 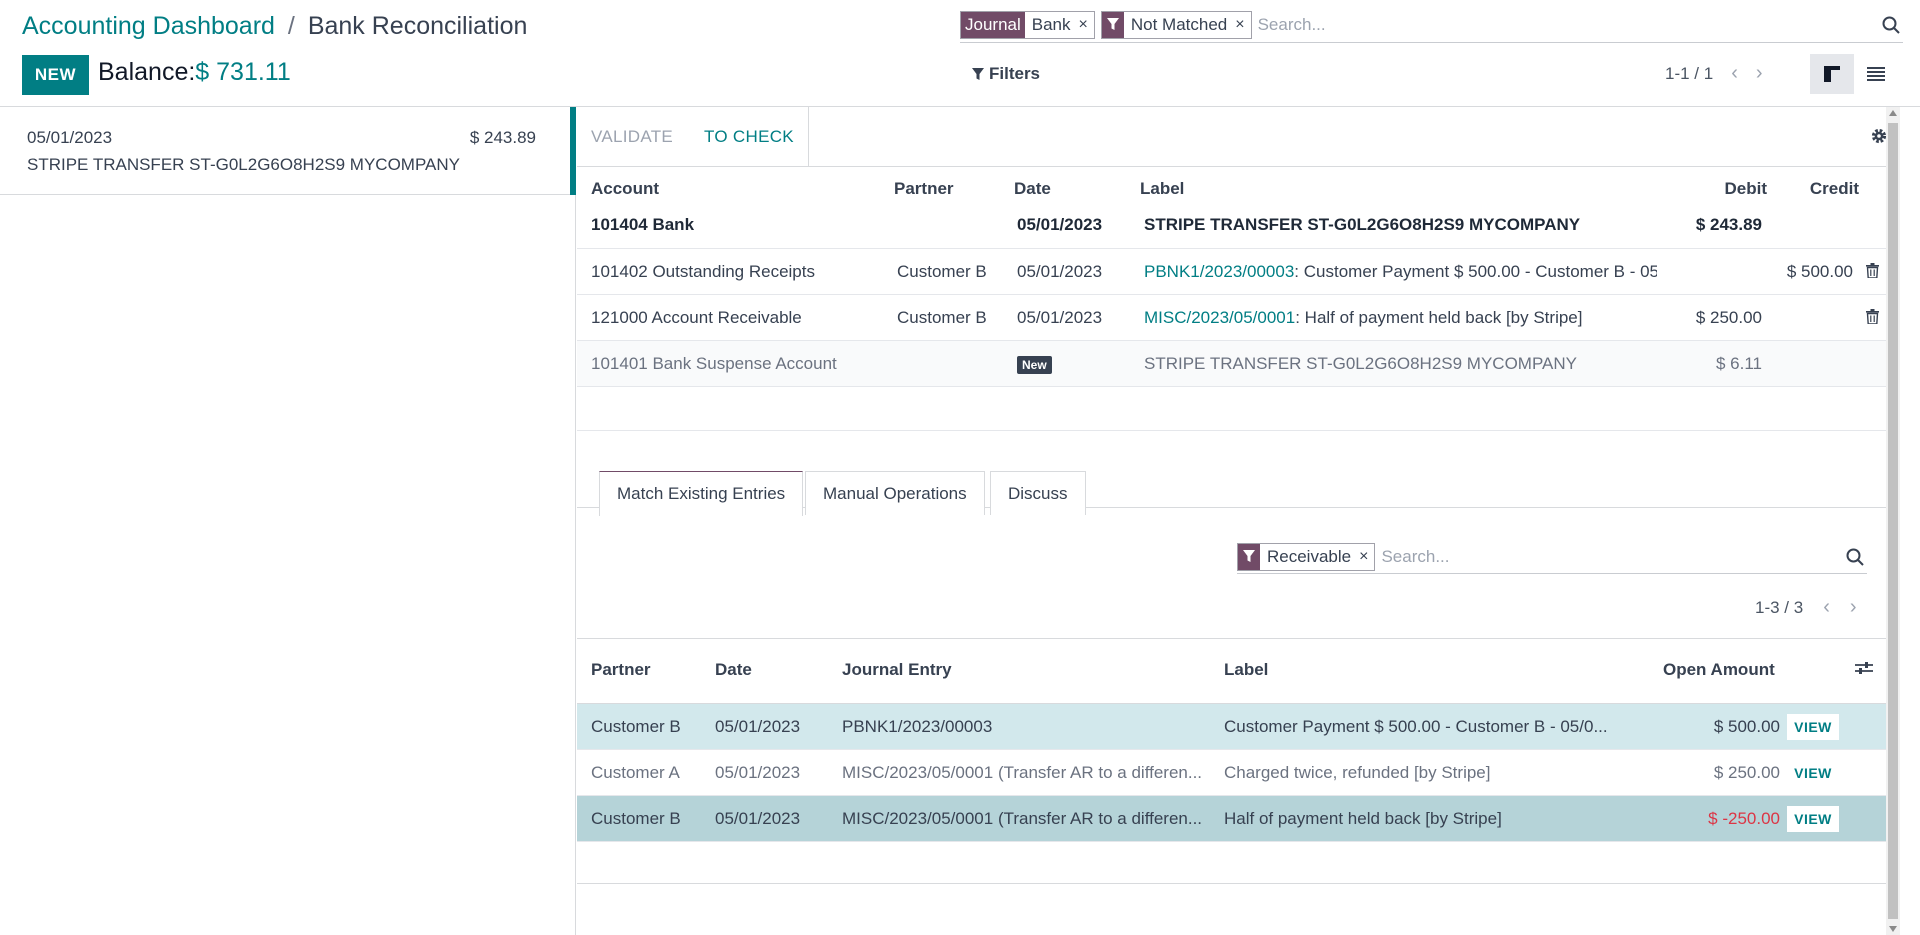 I want to click on vertical-scrollbar, so click(x=1893, y=521).